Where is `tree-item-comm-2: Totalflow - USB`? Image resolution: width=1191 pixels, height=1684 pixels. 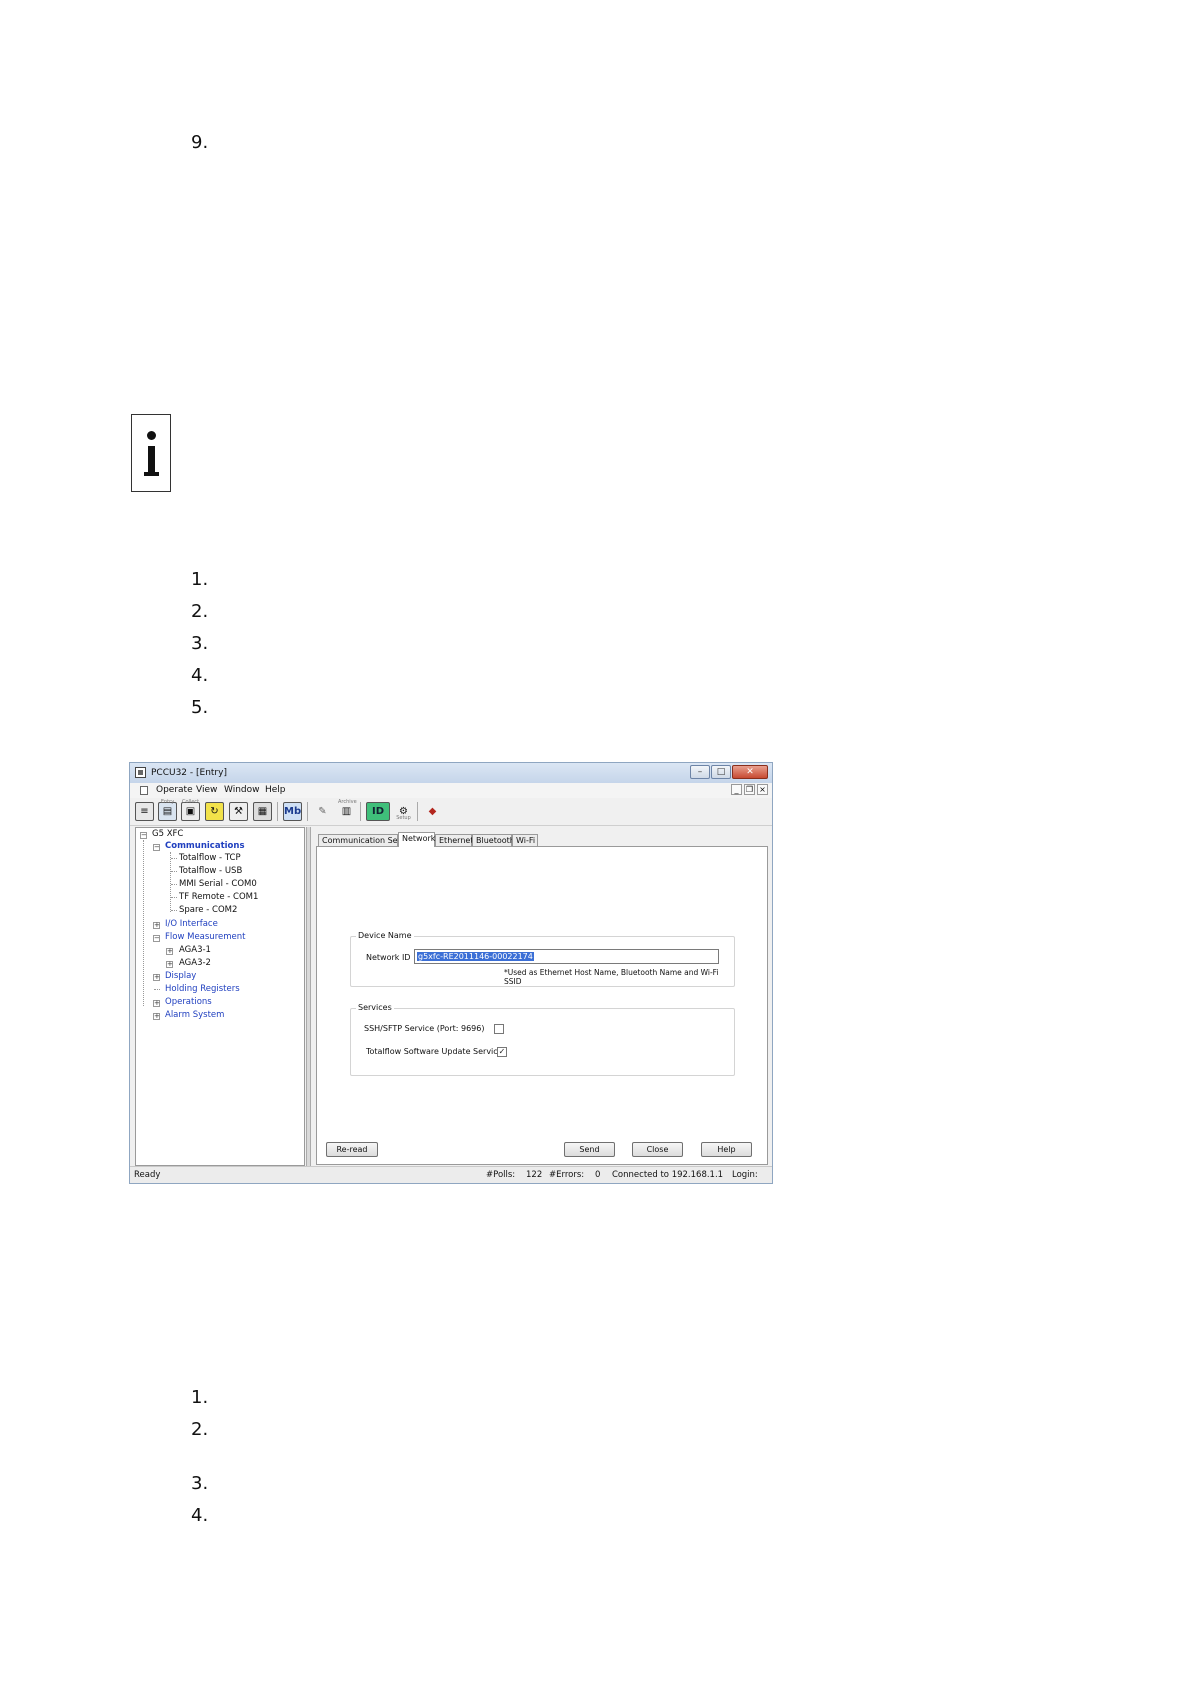 tree-item-comm-2: Totalflow - USB is located at coordinates (210, 871).